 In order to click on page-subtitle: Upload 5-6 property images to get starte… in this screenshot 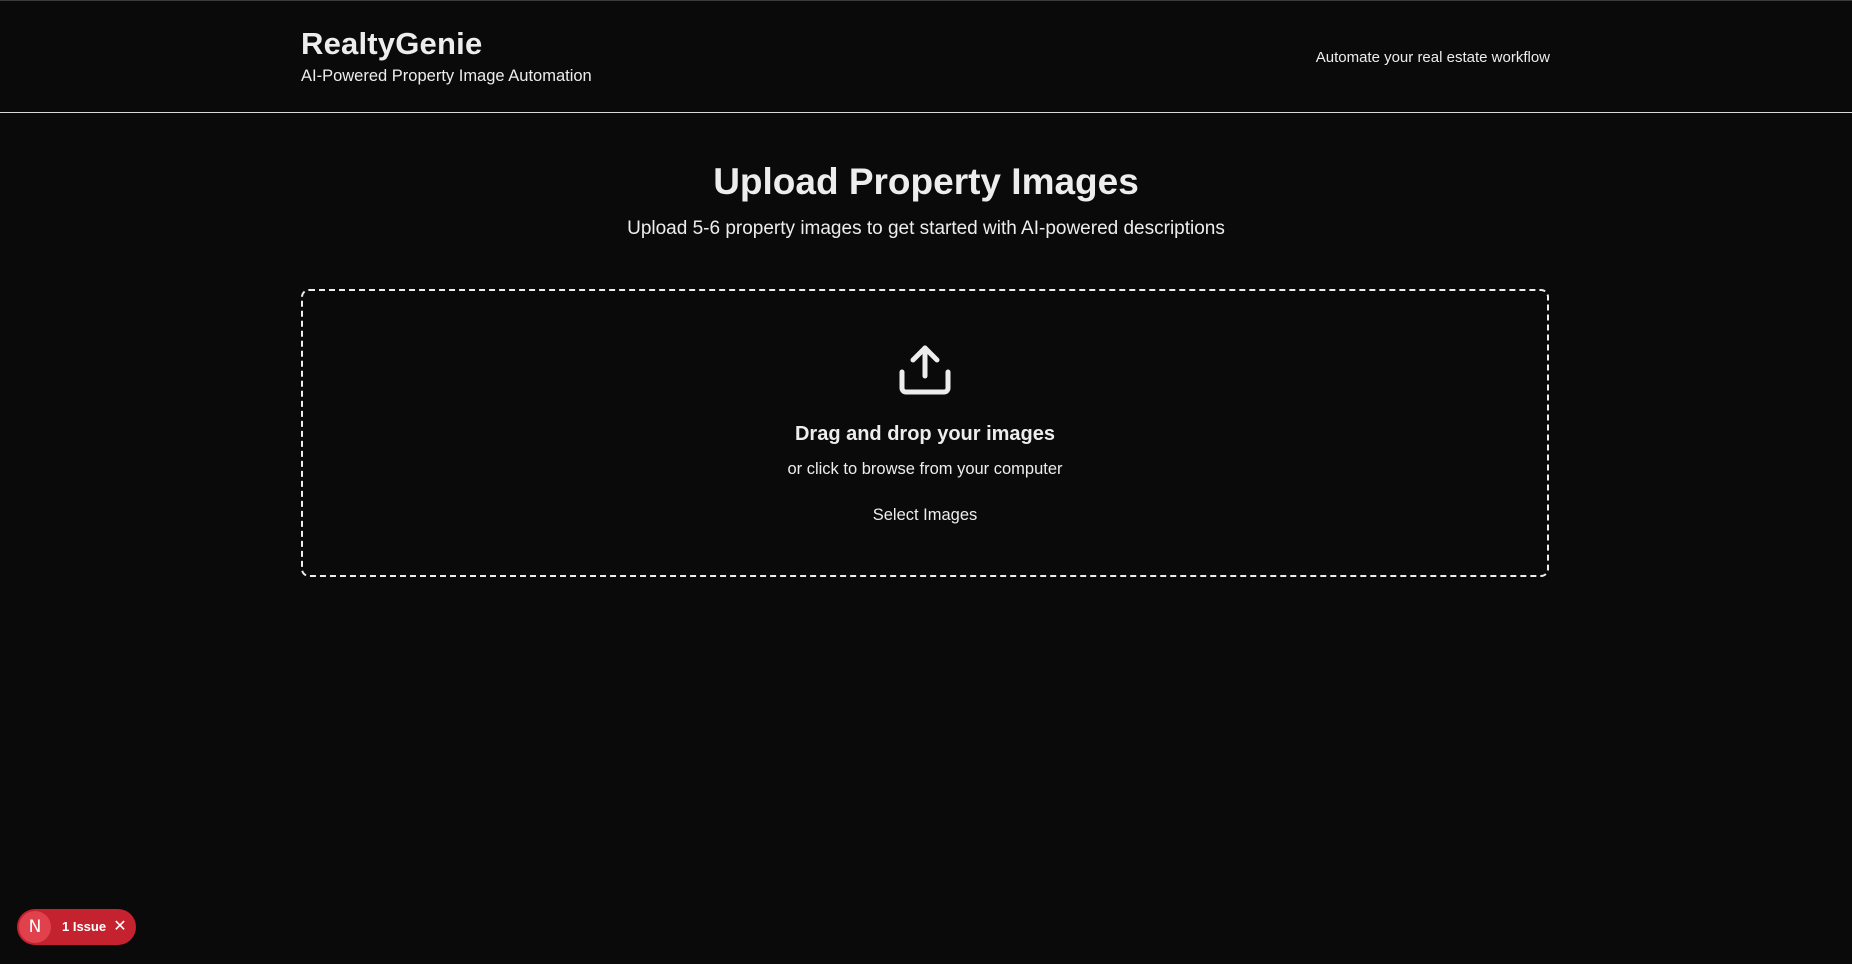, I will do `click(926, 228)`.